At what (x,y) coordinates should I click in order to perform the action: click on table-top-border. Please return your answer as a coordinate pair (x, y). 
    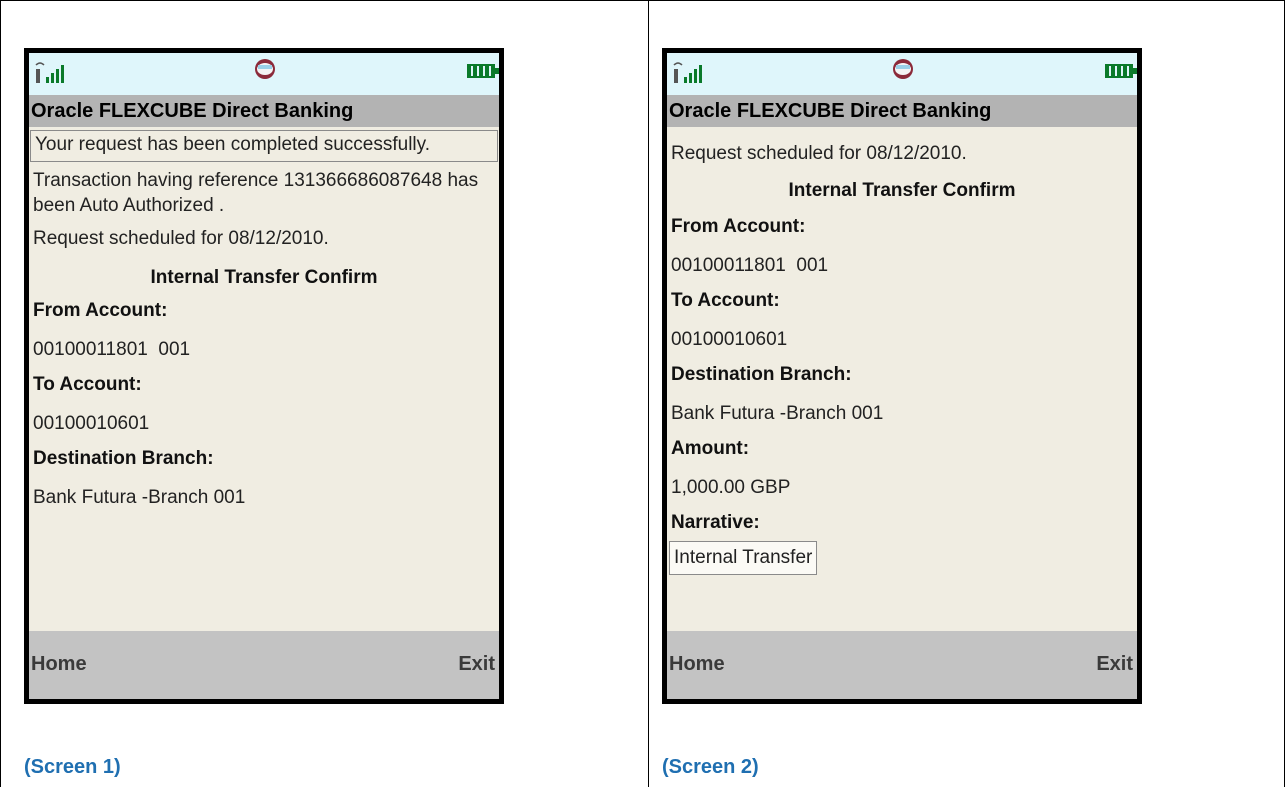
    Looking at the image, I should click on (642, 0).